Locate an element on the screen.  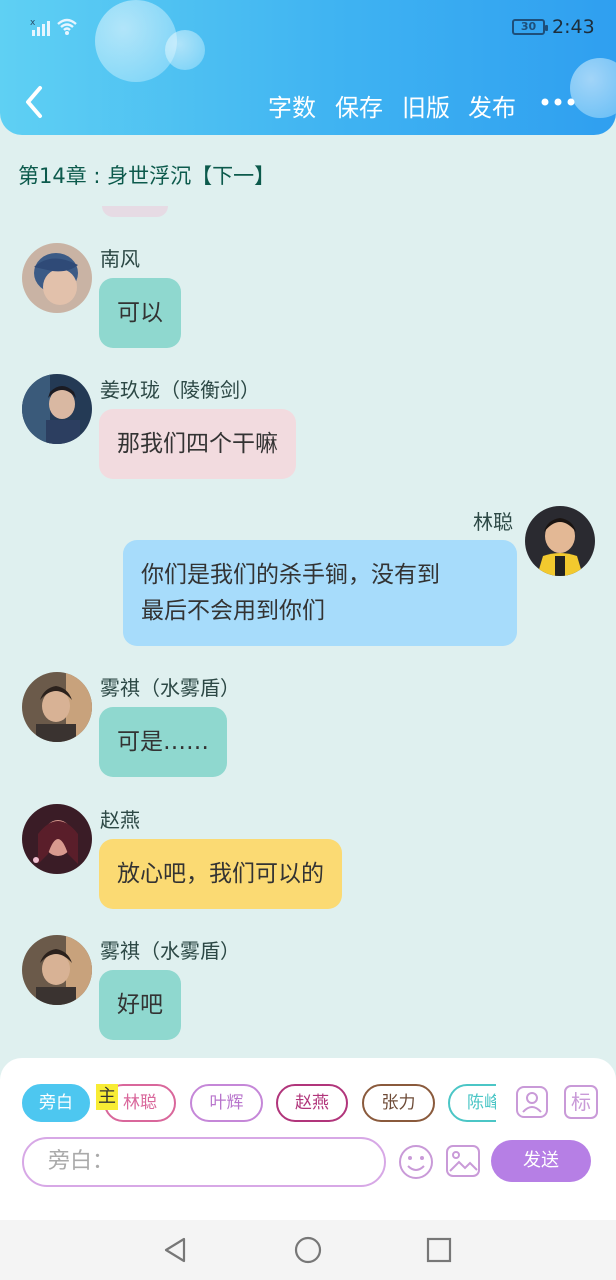
system-nav-bar is located at coordinates (308, 1250).